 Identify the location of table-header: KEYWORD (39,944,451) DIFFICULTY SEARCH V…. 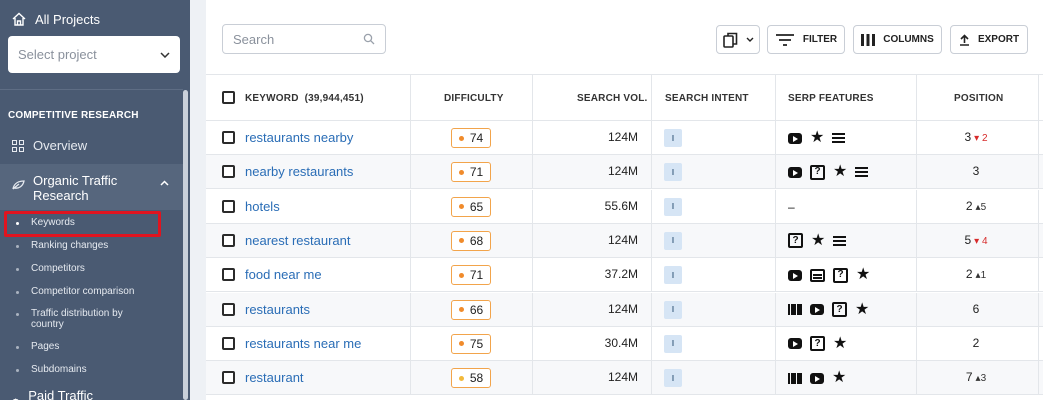
(624, 98).